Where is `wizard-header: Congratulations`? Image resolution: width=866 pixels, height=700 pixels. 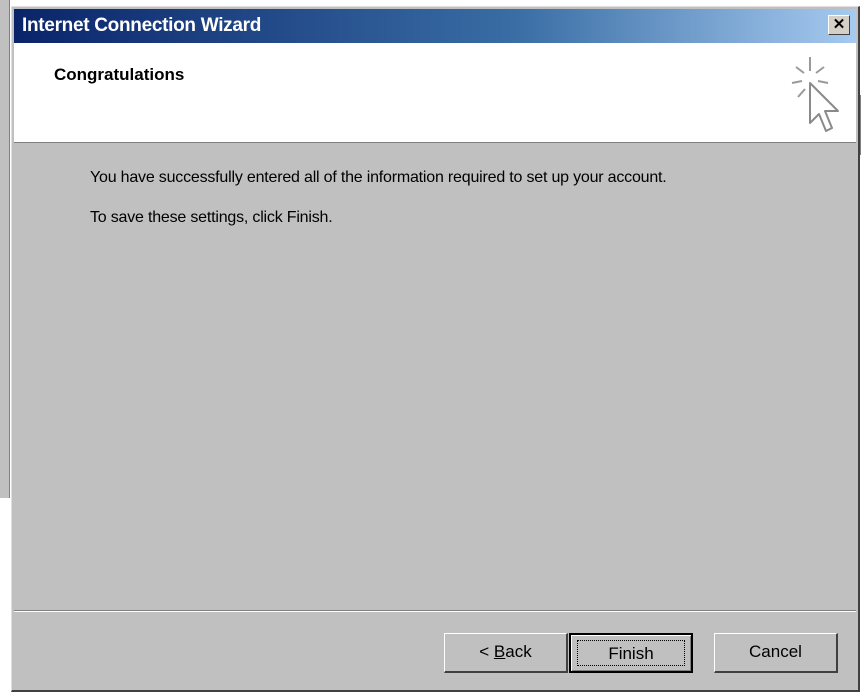
wizard-header: Congratulations is located at coordinates (435, 93).